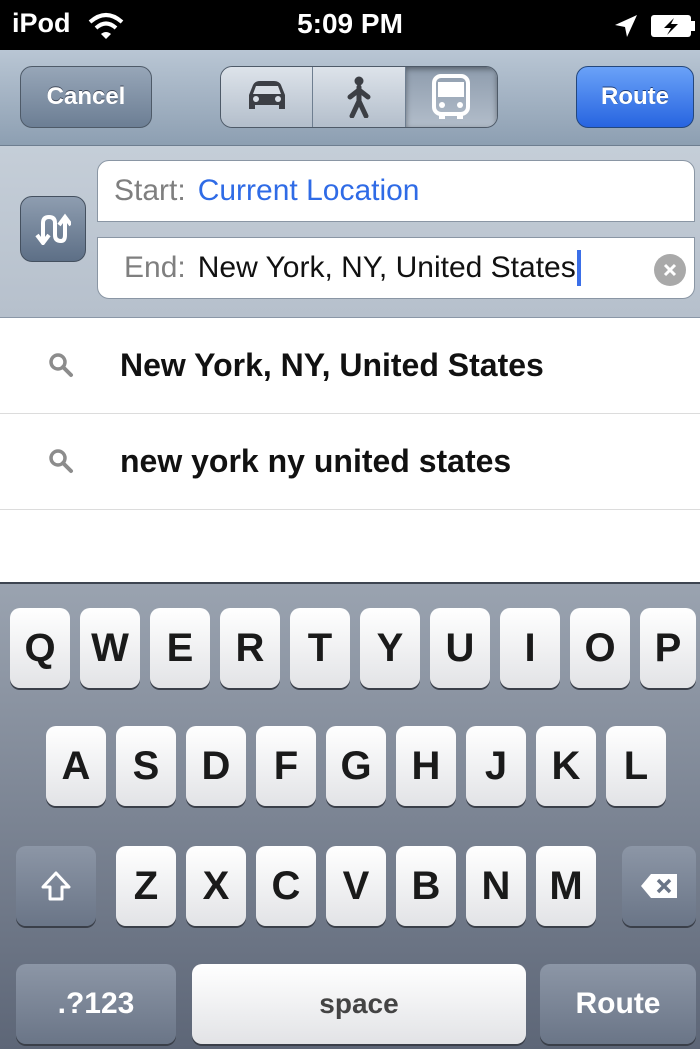 Image resolution: width=700 pixels, height=1049 pixels. Describe the element at coordinates (146, 766) in the screenshot. I see `key-s: S` at that location.